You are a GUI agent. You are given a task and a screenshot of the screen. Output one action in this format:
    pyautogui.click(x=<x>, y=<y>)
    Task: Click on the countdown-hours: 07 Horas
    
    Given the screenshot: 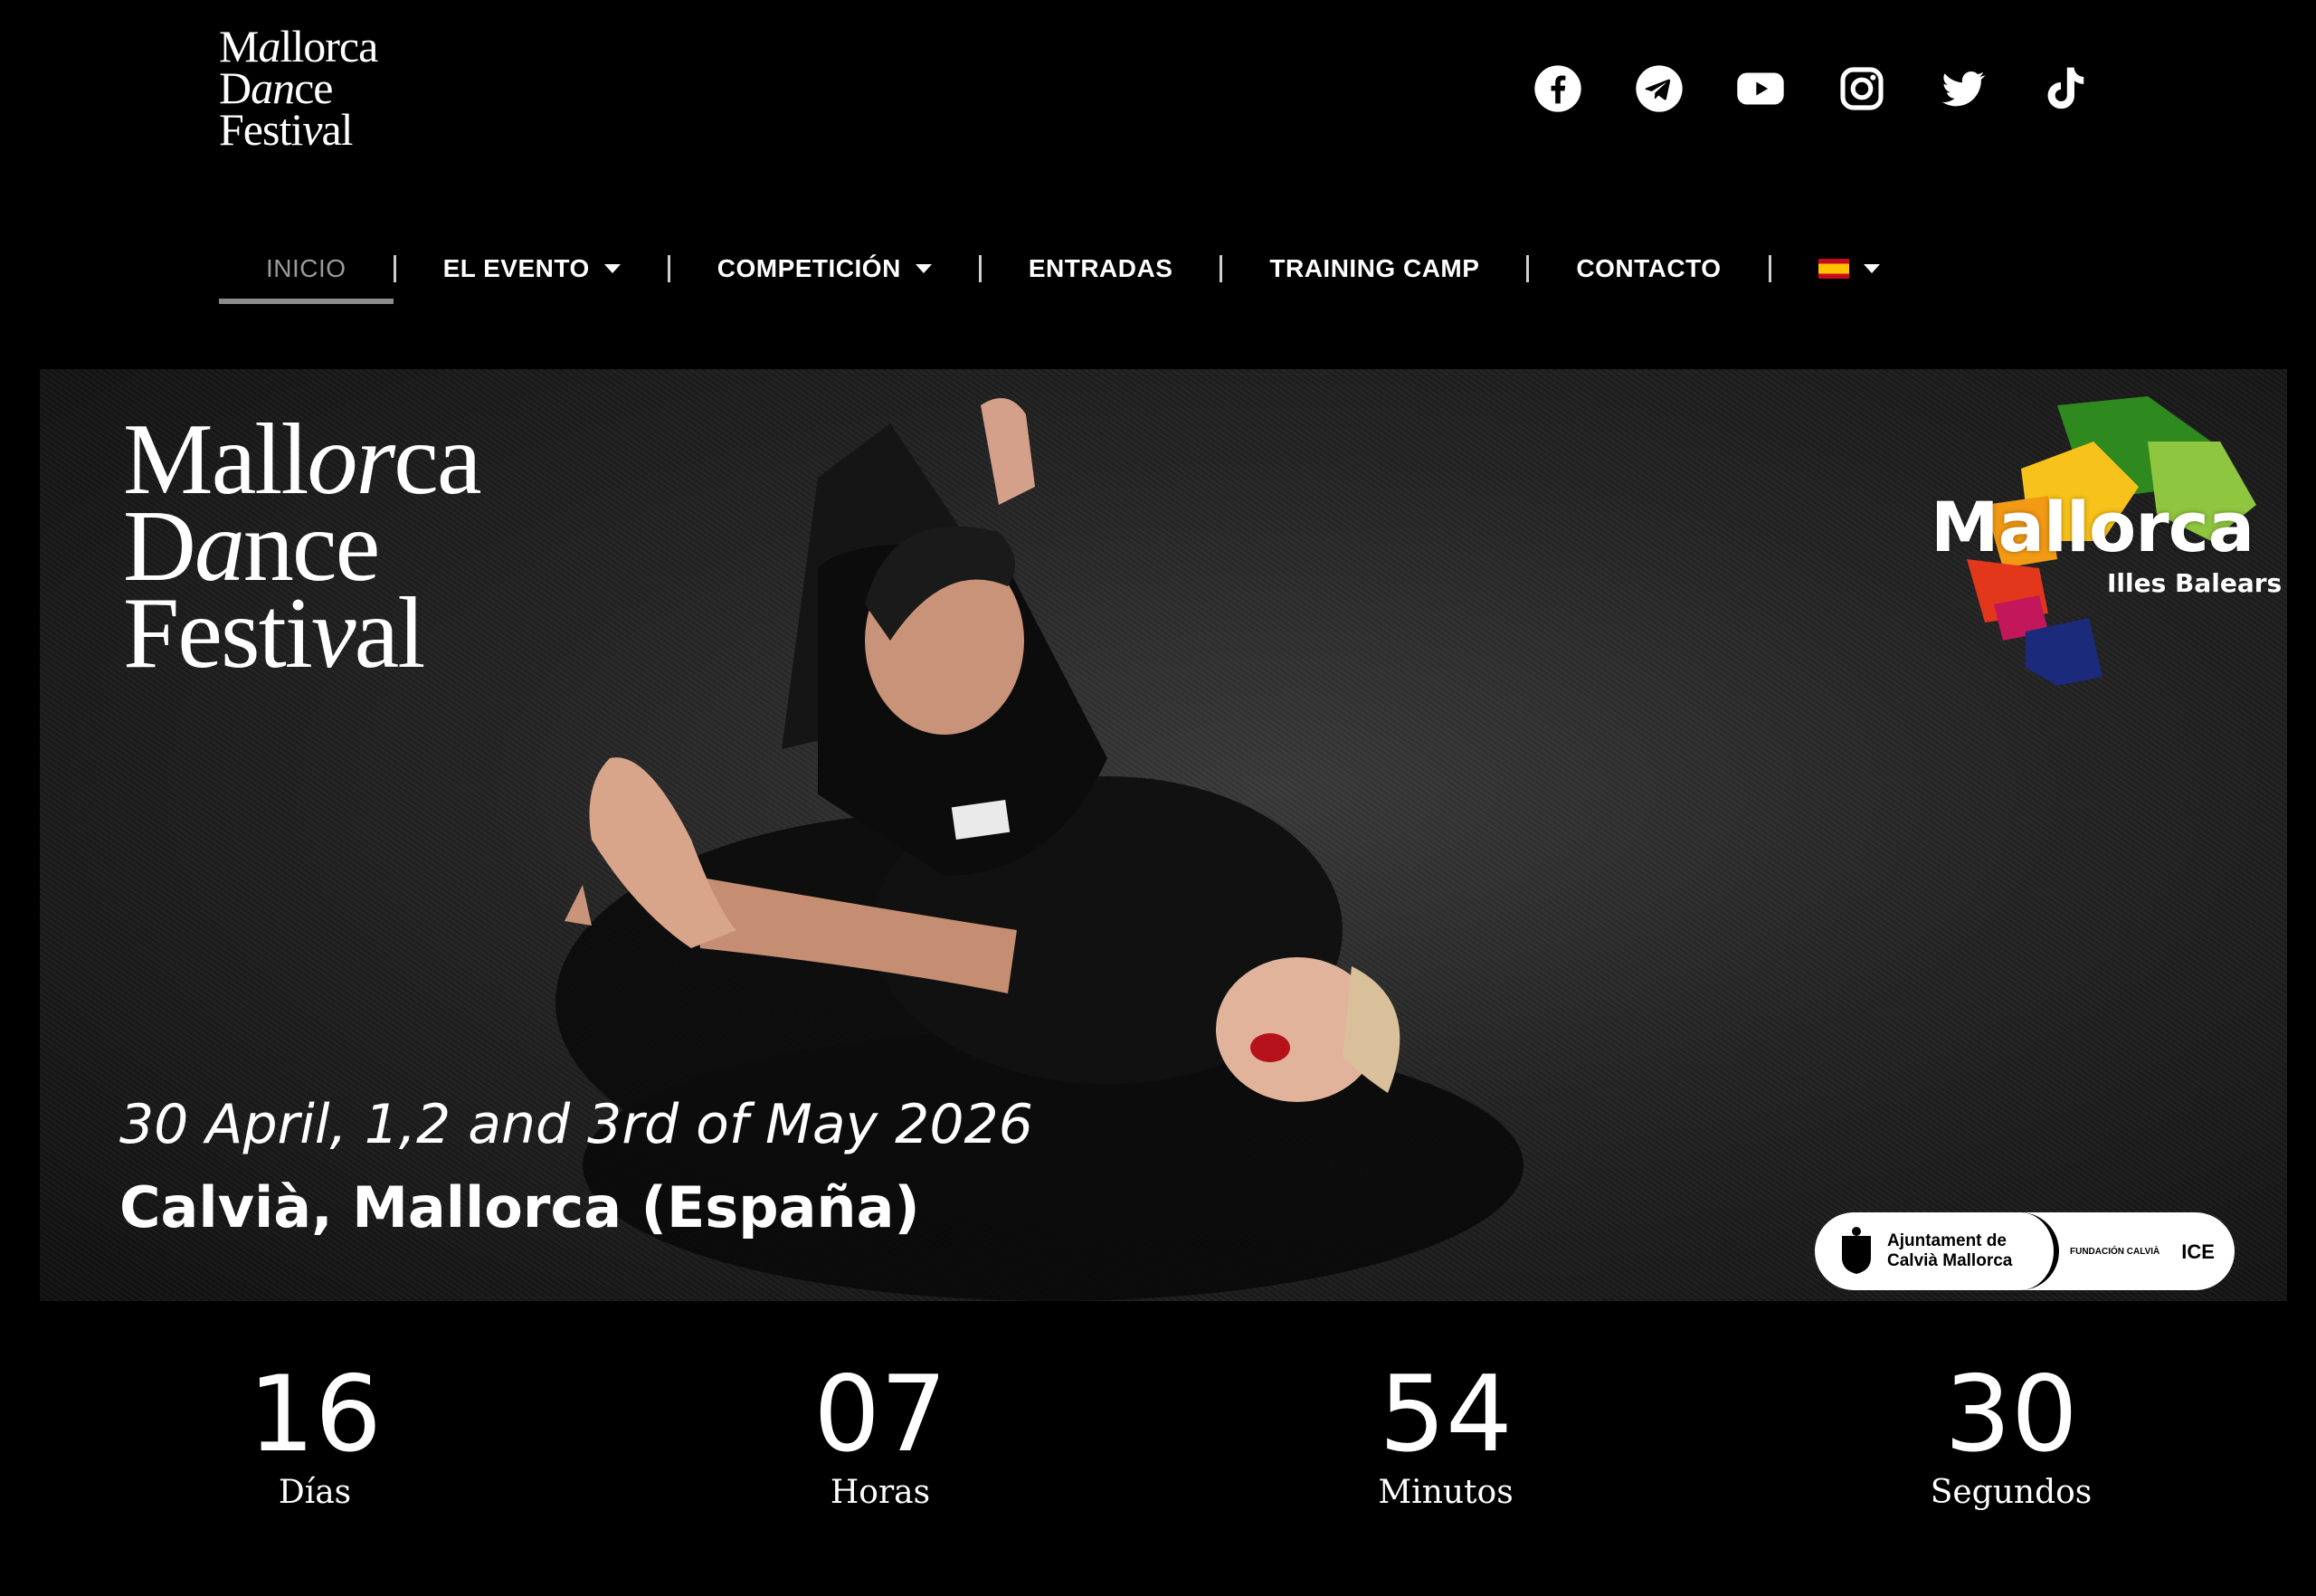 What is the action you would take?
    pyautogui.click(x=880, y=1435)
    